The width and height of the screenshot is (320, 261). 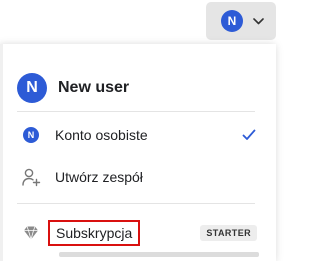 I want to click on menu-item-personal-account: N Konto osobiste, so click(x=137, y=135).